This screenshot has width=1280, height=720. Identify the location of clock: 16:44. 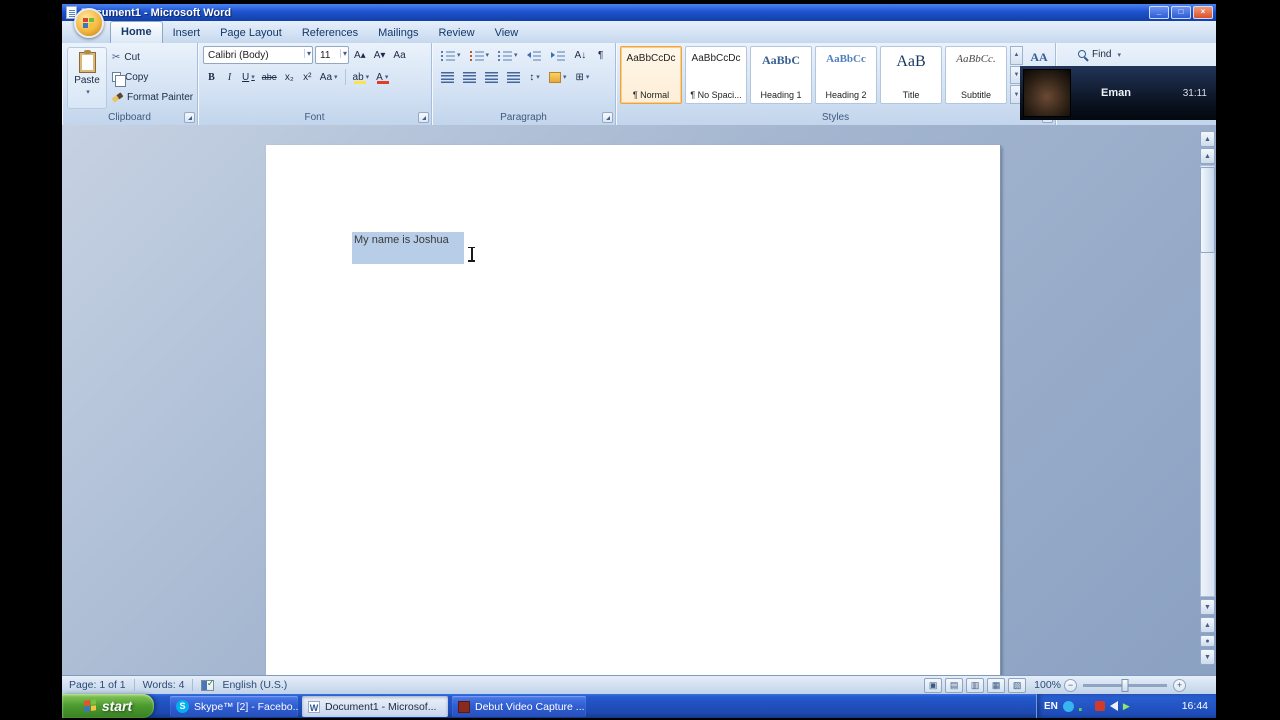
(1195, 706).